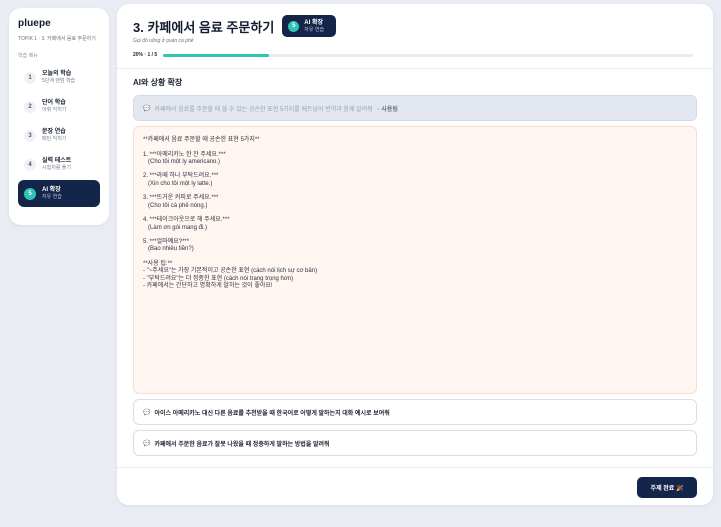 The width and height of the screenshot is (721, 527). What do you see at coordinates (34, 23) in the screenshot?
I see `logo: pluepe` at bounding box center [34, 23].